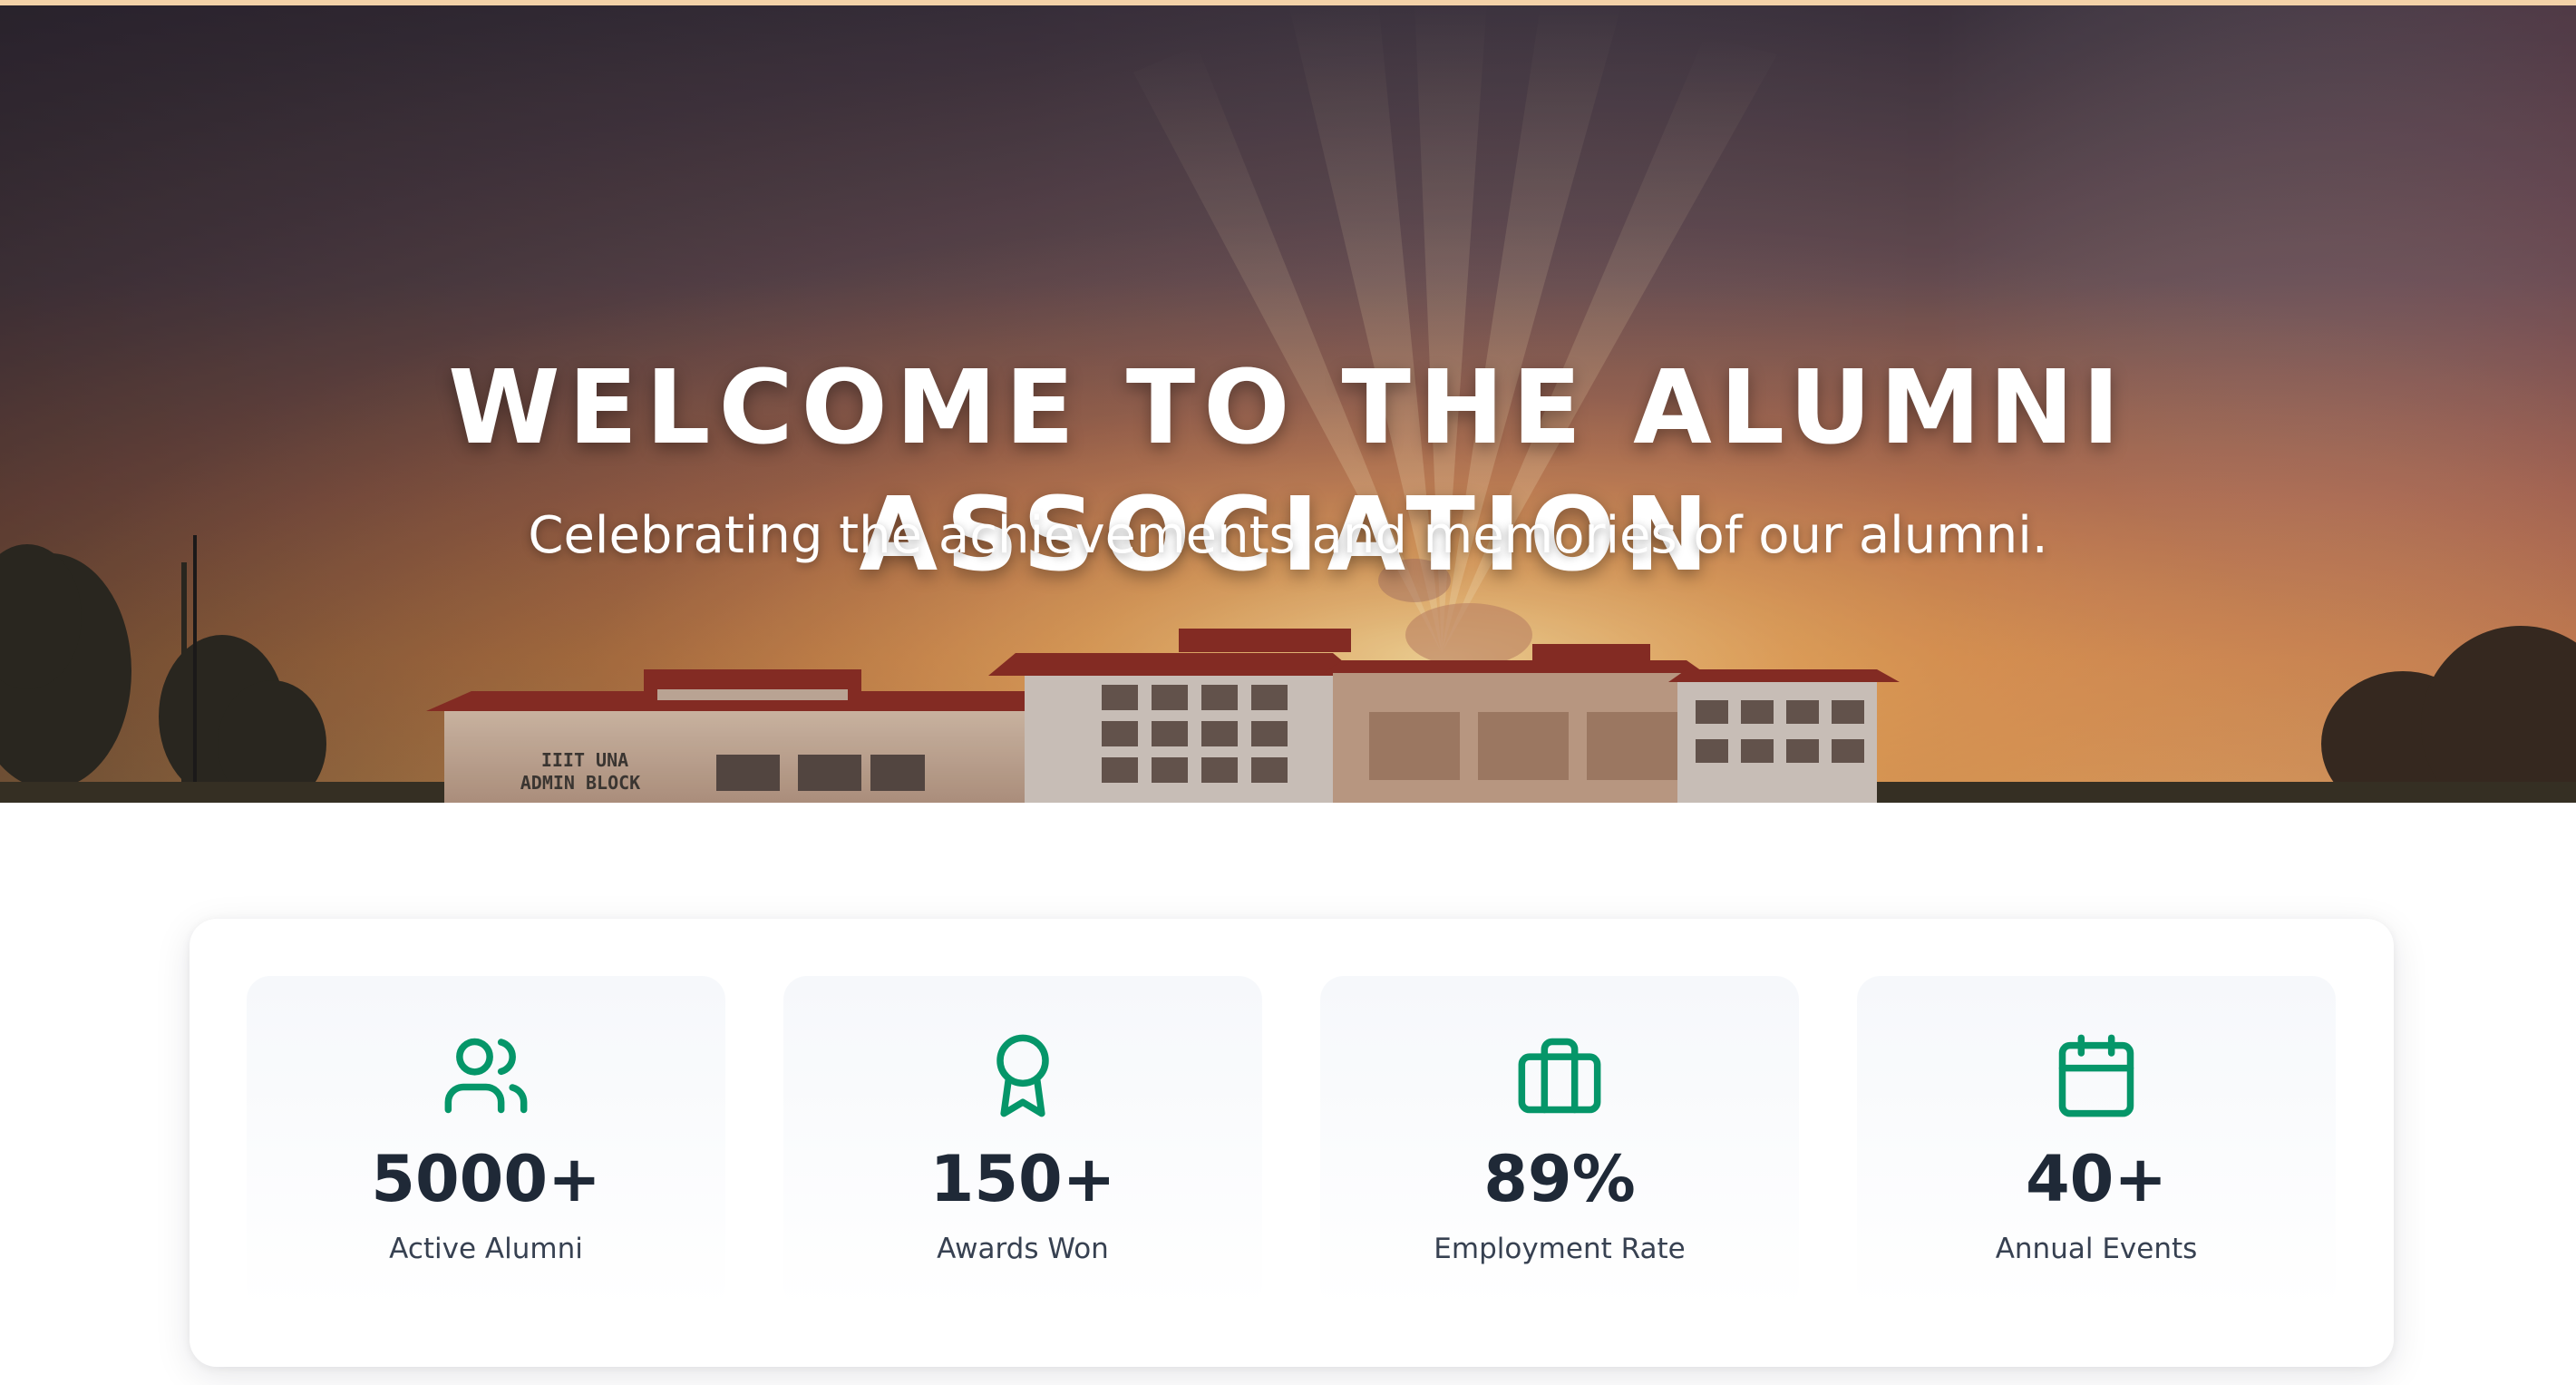  Describe the element at coordinates (1023, 1249) in the screenshot. I see `stat-label: Awards Won` at that location.